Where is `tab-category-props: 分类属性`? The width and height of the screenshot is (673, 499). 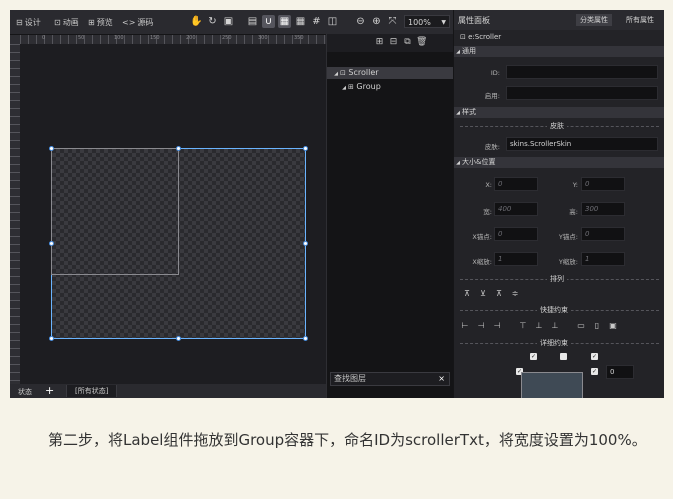 tab-category-props: 分类属性 is located at coordinates (594, 20).